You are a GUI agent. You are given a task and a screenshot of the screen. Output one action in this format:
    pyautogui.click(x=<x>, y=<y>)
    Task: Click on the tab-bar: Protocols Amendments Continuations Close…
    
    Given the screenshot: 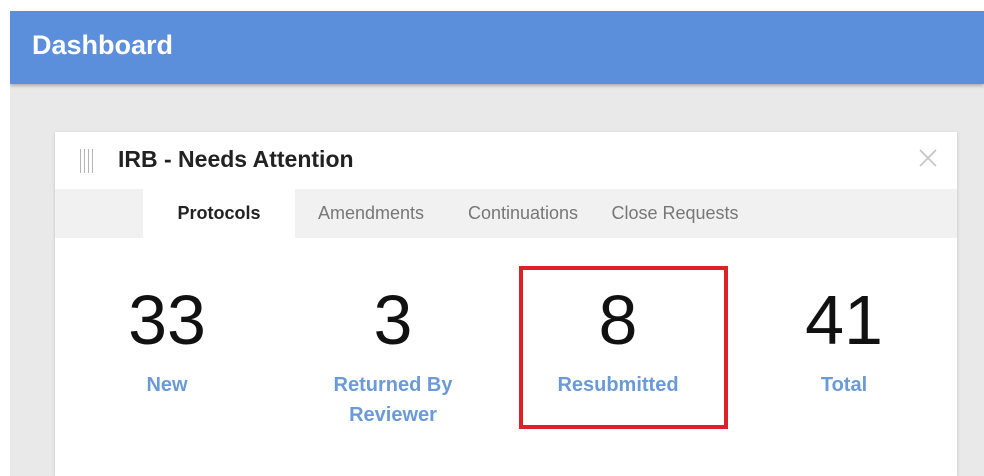 What is the action you would take?
    pyautogui.click(x=506, y=213)
    